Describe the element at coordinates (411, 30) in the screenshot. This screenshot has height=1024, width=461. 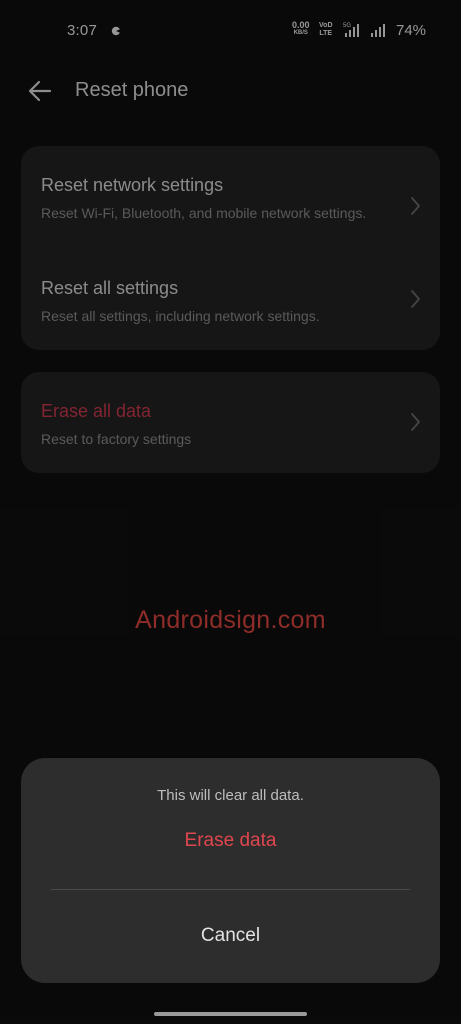
I see `battery-level: 74%` at that location.